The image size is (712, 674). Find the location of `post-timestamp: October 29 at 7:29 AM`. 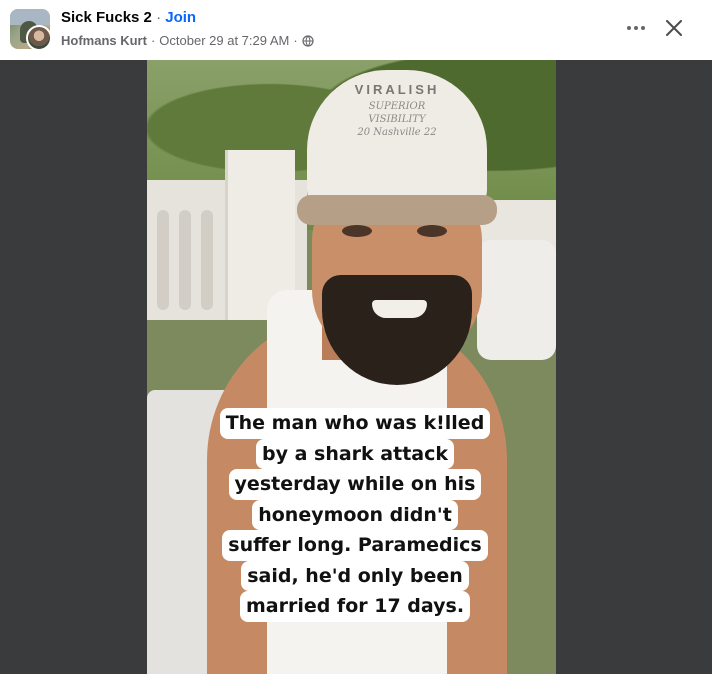

post-timestamp: October 29 at 7:29 AM is located at coordinates (224, 40).